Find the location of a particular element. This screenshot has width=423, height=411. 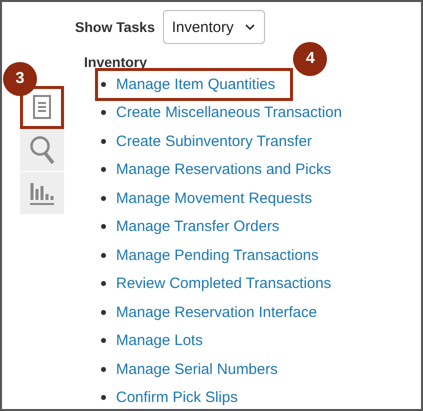

task-link: Create Miscellaneous Transaction is located at coordinates (229, 113).